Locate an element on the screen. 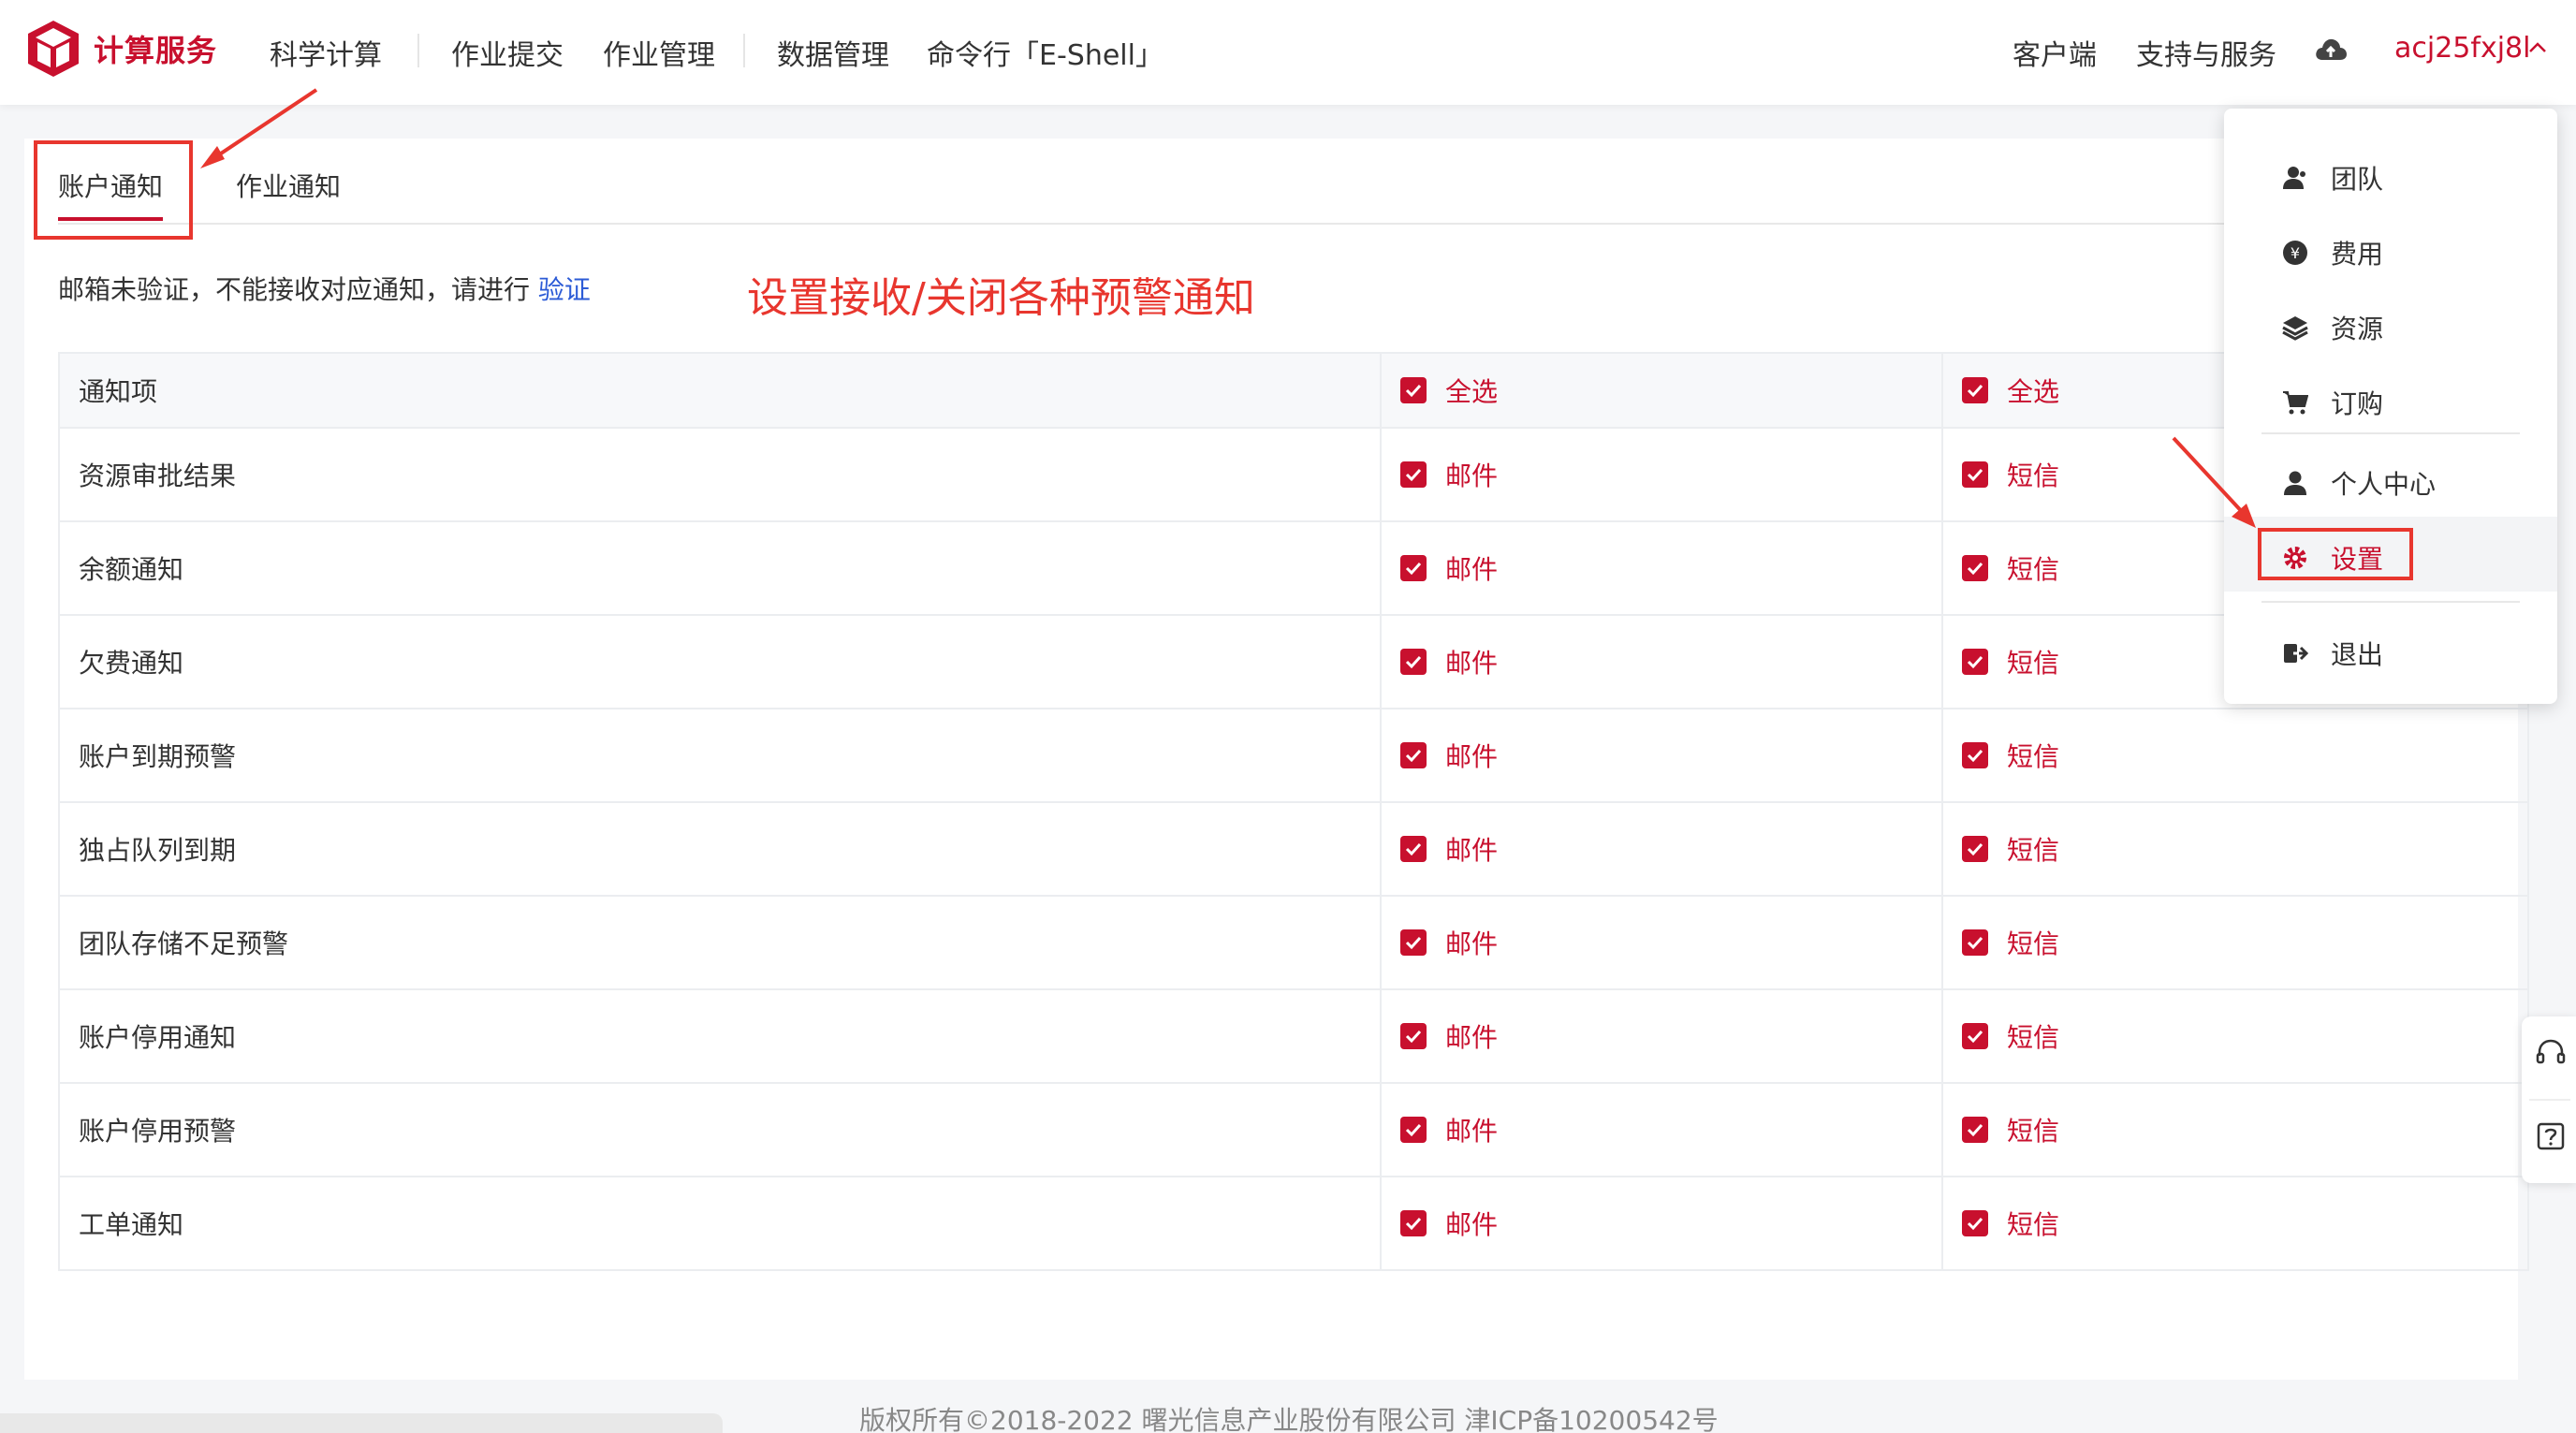  nav-item-data-management: 数据管理 is located at coordinates (833, 52).